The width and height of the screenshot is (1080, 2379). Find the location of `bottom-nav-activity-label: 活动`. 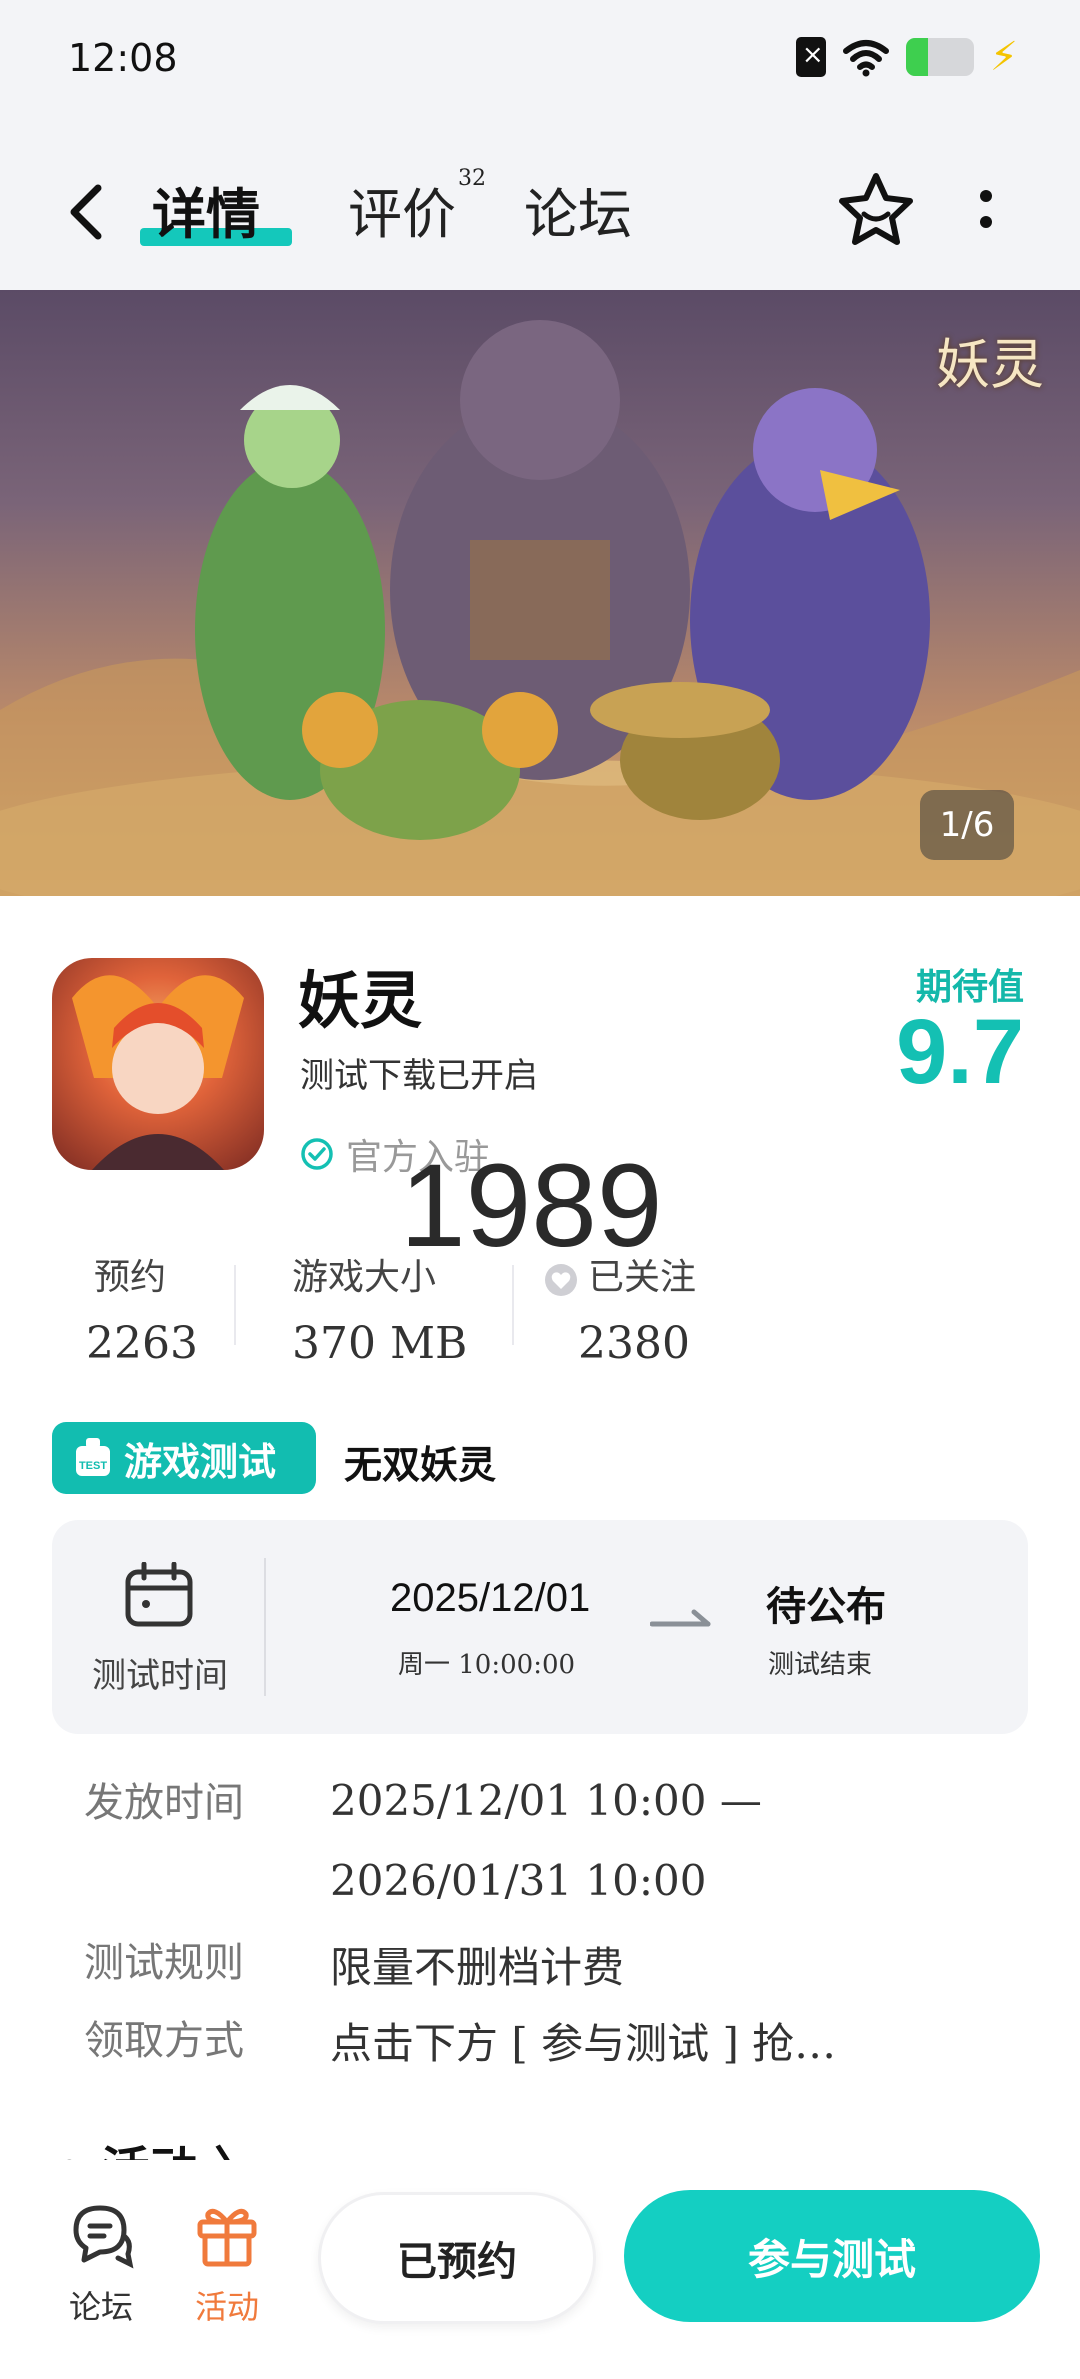

bottom-nav-activity-label: 活动 is located at coordinates (226, 2307).